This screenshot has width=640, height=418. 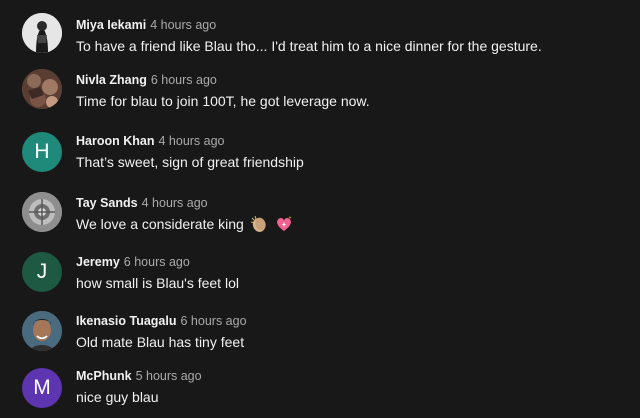 I want to click on timestamp: 5 hours ago, so click(x=169, y=376).